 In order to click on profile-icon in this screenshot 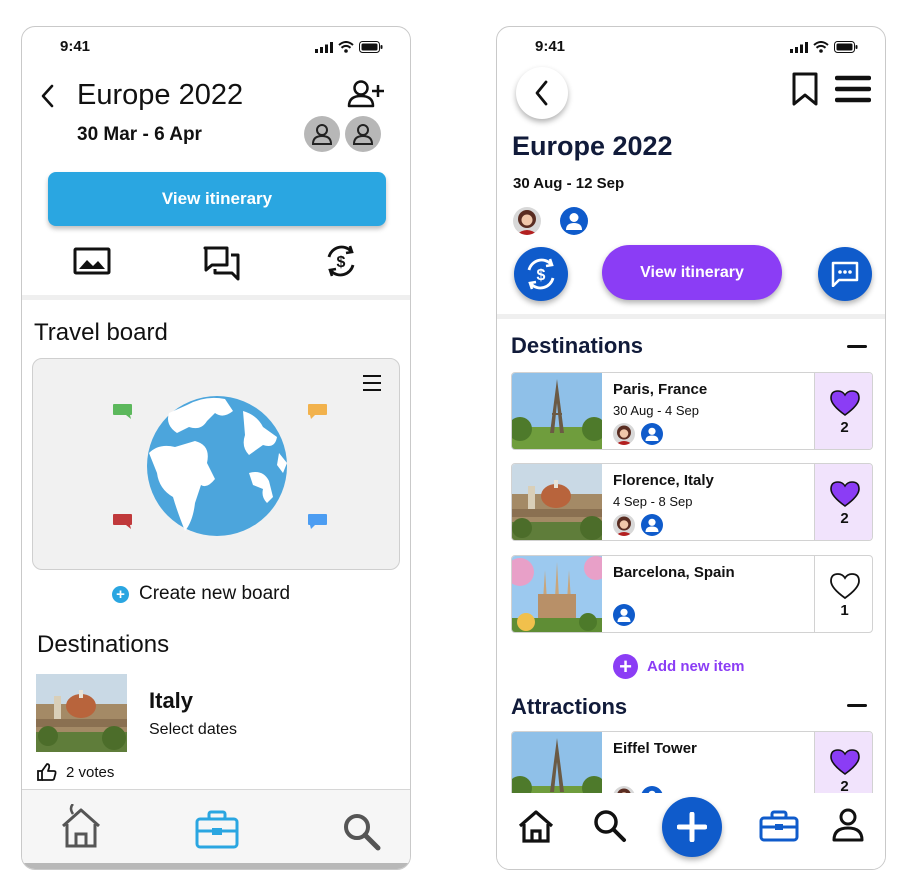, I will do `click(848, 825)`.